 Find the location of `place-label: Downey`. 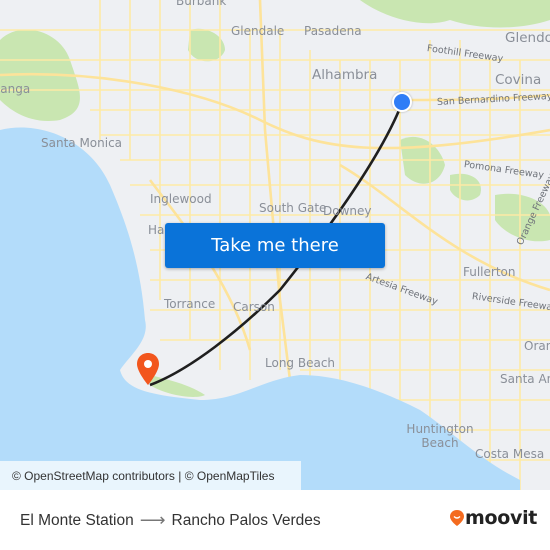

place-label: Downey is located at coordinates (347, 211).